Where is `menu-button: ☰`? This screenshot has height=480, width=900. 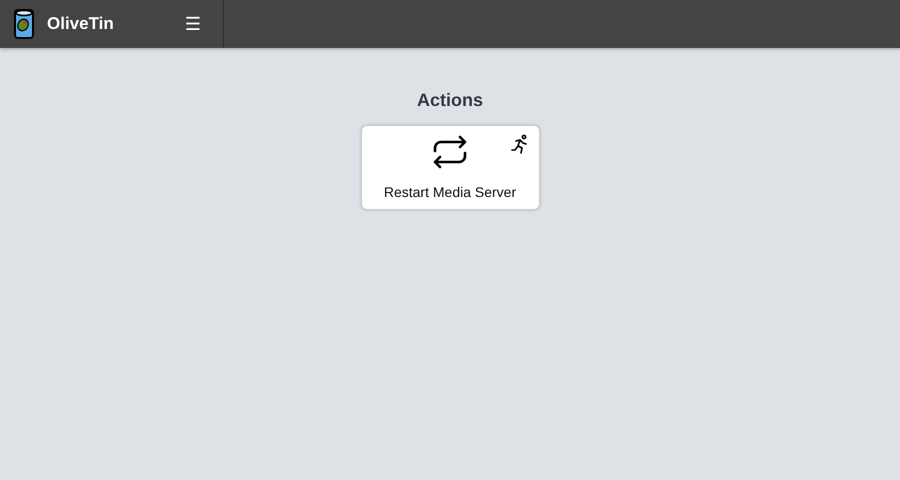
menu-button: ☰ is located at coordinates (192, 24).